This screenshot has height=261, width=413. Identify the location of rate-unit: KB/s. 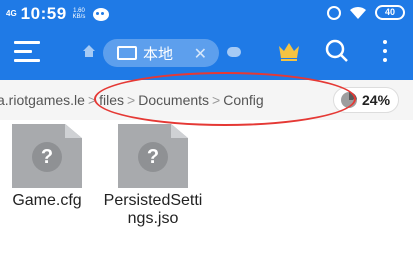
(79, 17).